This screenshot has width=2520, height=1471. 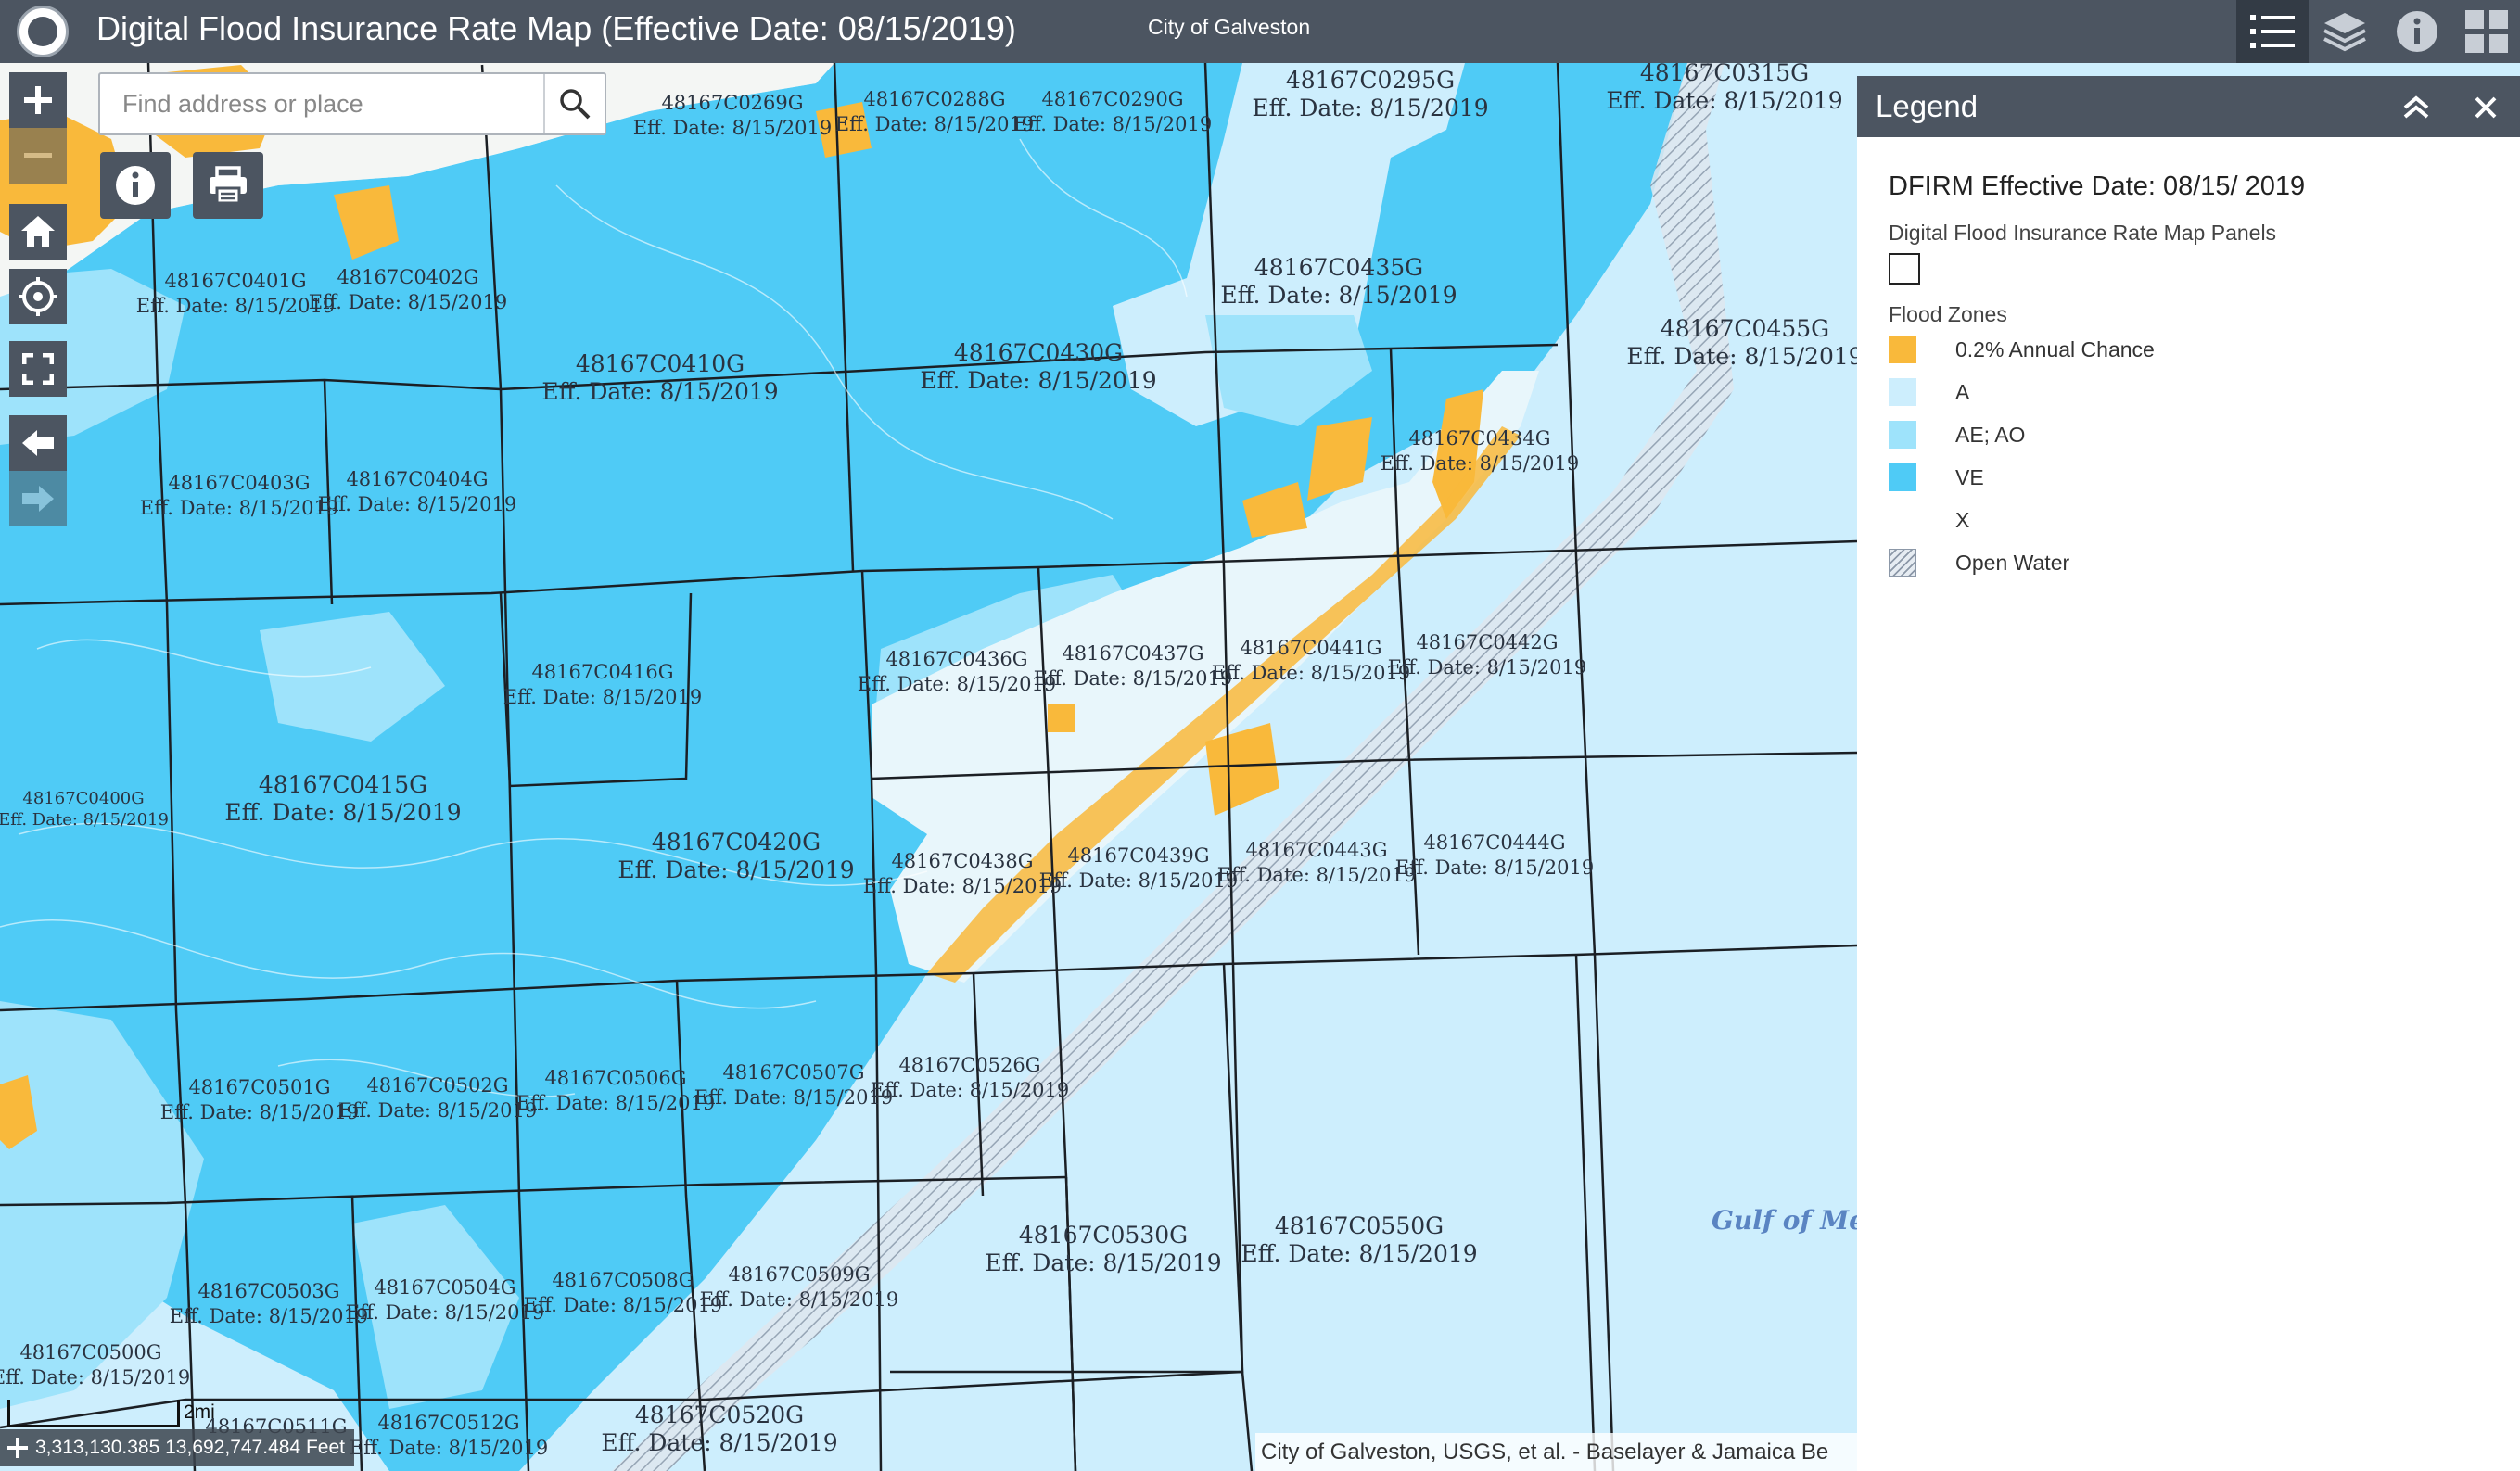 What do you see at coordinates (1113, 112) in the screenshot?
I see `panel-label: 48167C0290G Eff. Date: 8/15/2019` at bounding box center [1113, 112].